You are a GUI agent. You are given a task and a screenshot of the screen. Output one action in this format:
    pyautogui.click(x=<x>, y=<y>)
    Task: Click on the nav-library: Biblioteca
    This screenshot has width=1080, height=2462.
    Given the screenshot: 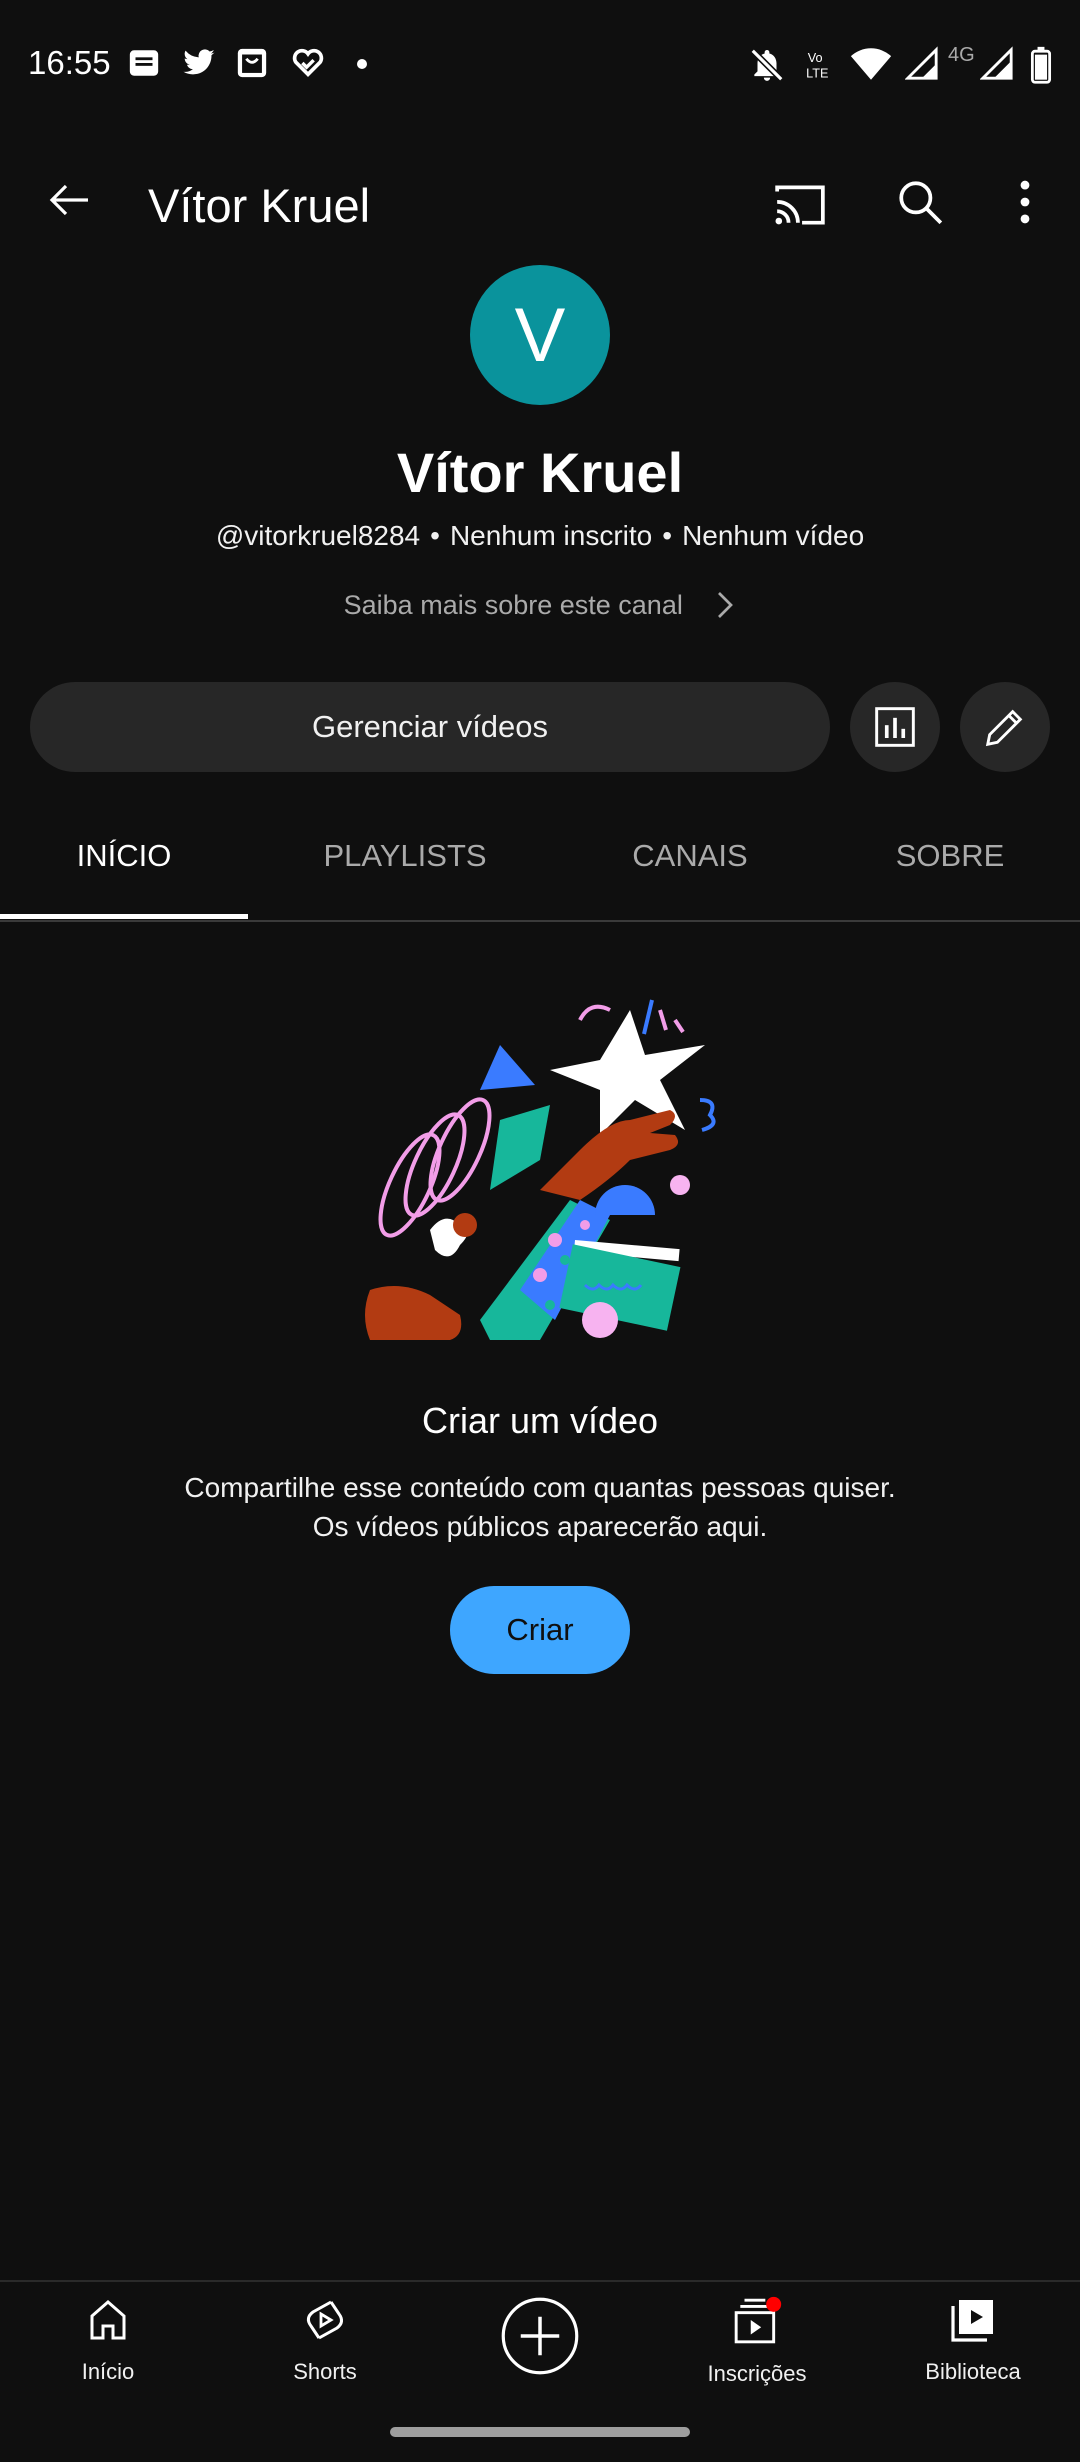 What is the action you would take?
    pyautogui.click(x=973, y=2340)
    